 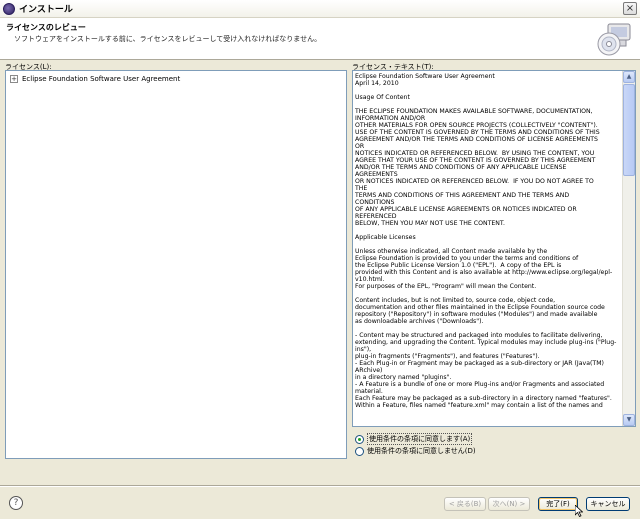 I want to click on scroll-down-icon: ▼, so click(x=629, y=420).